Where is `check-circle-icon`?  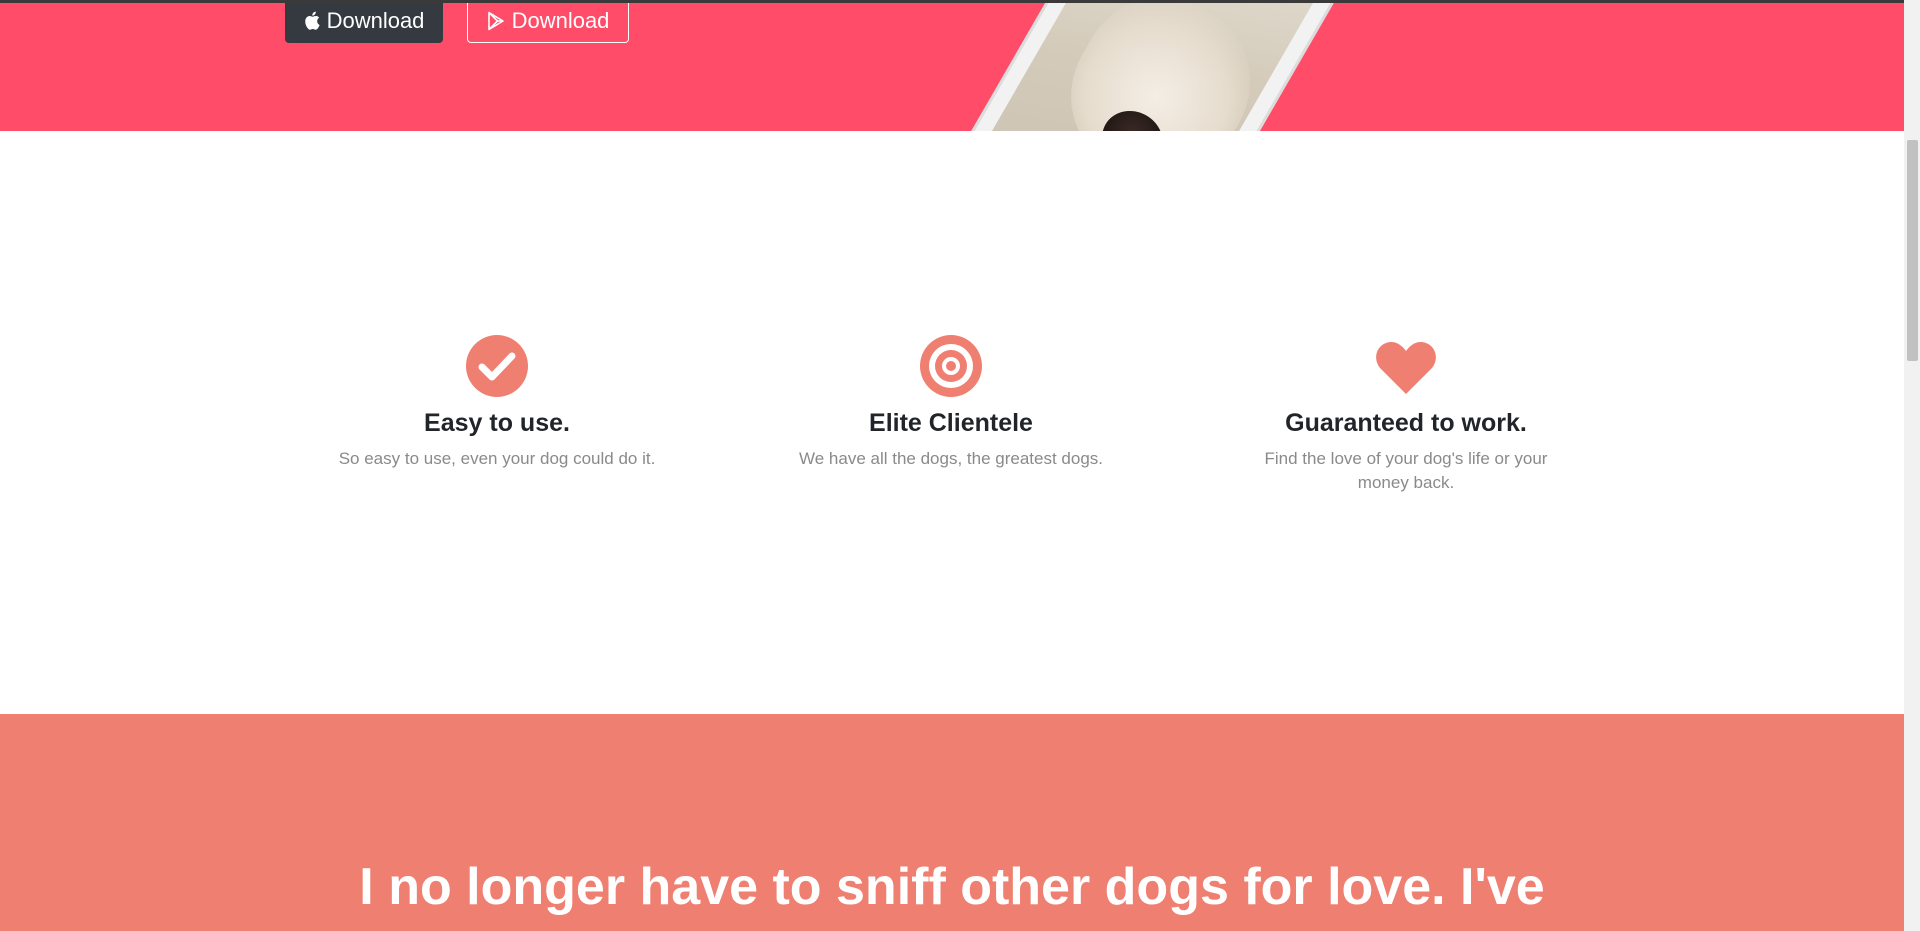
check-circle-icon is located at coordinates (497, 366).